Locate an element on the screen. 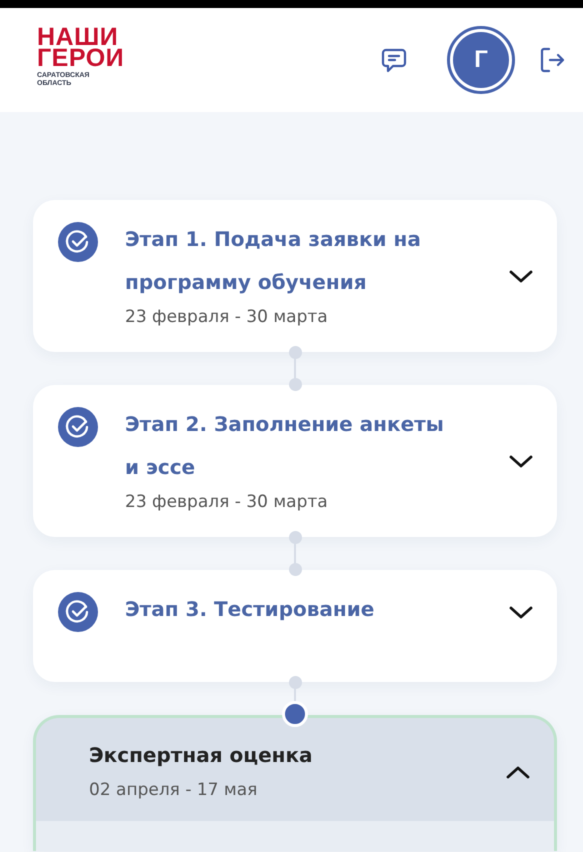  chevron-up-icon is located at coordinates (518, 771).